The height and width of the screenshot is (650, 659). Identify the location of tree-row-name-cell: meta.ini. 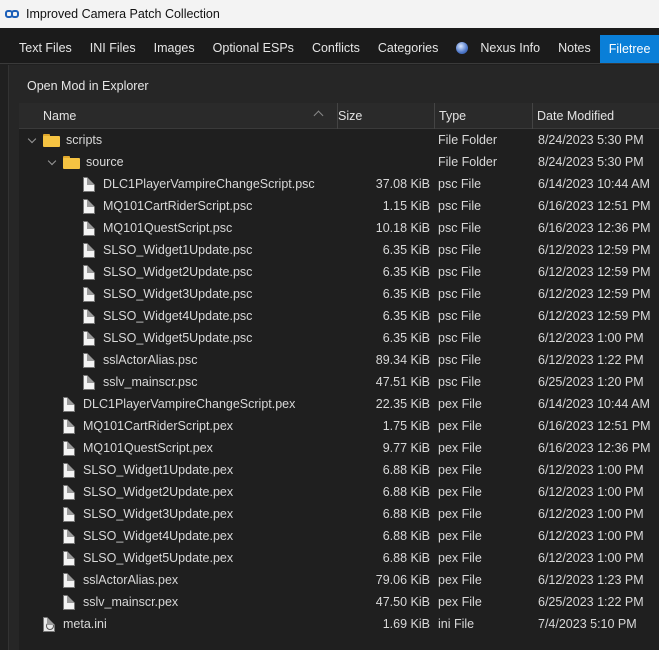
(66, 624).